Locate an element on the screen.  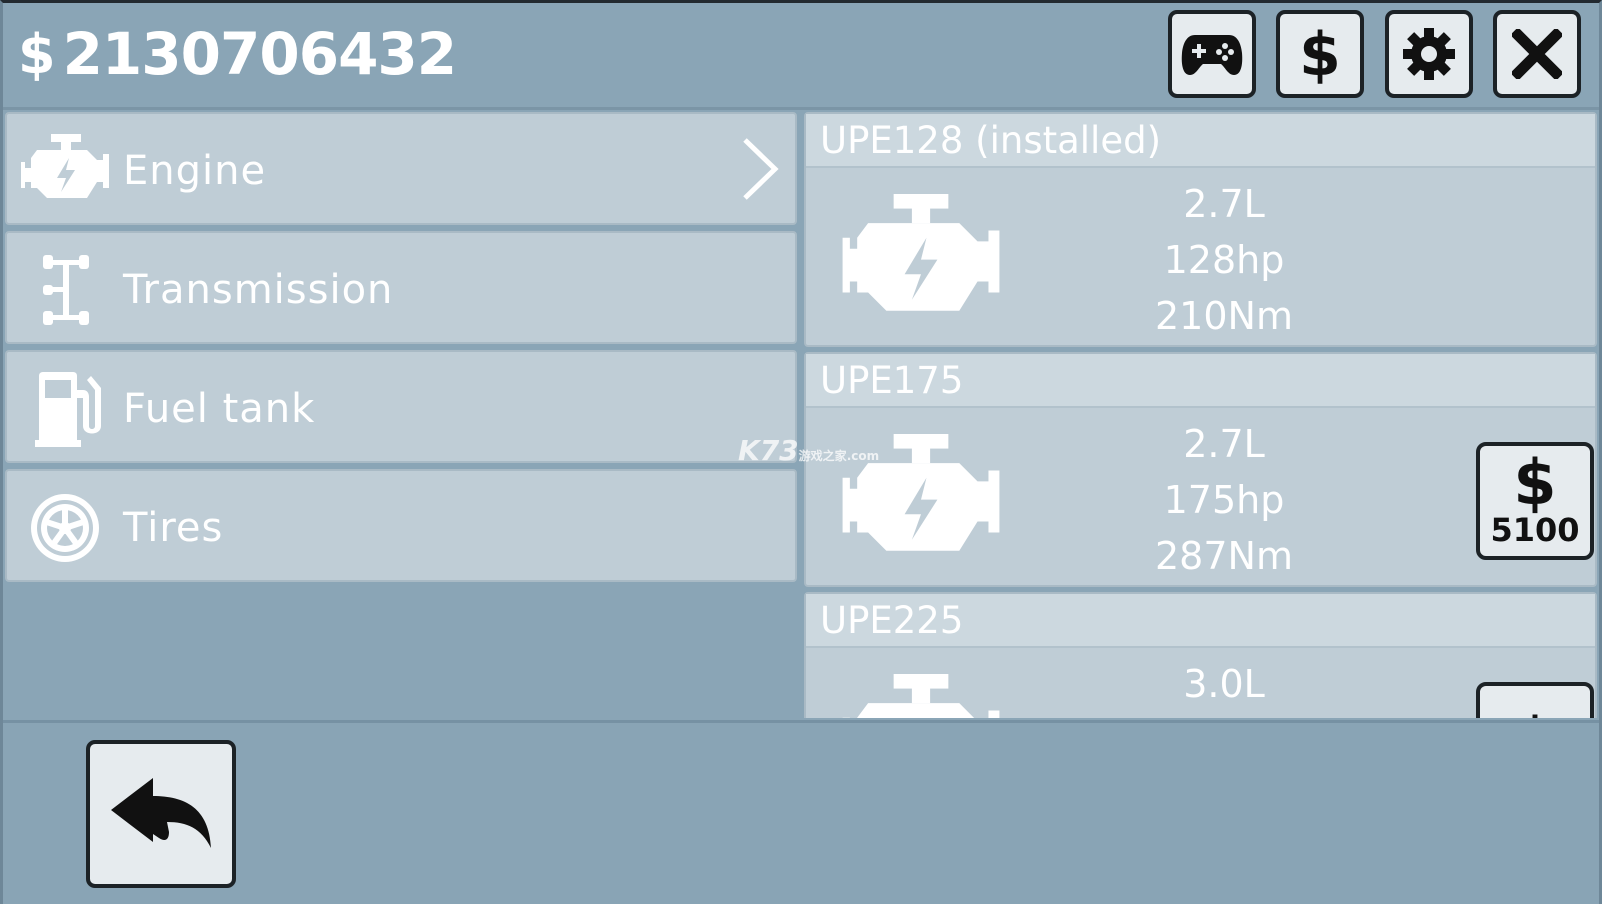
part-power: 128hp is located at coordinates (1224, 260).